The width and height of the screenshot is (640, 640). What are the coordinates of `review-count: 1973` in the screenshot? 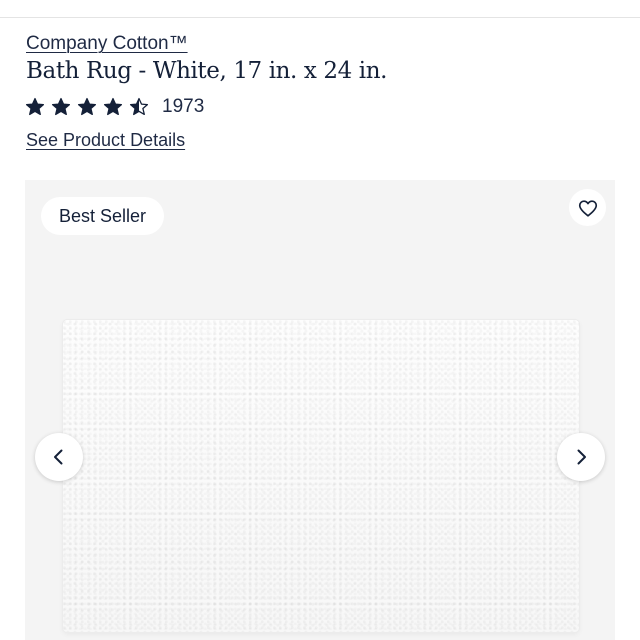 It's located at (183, 106).